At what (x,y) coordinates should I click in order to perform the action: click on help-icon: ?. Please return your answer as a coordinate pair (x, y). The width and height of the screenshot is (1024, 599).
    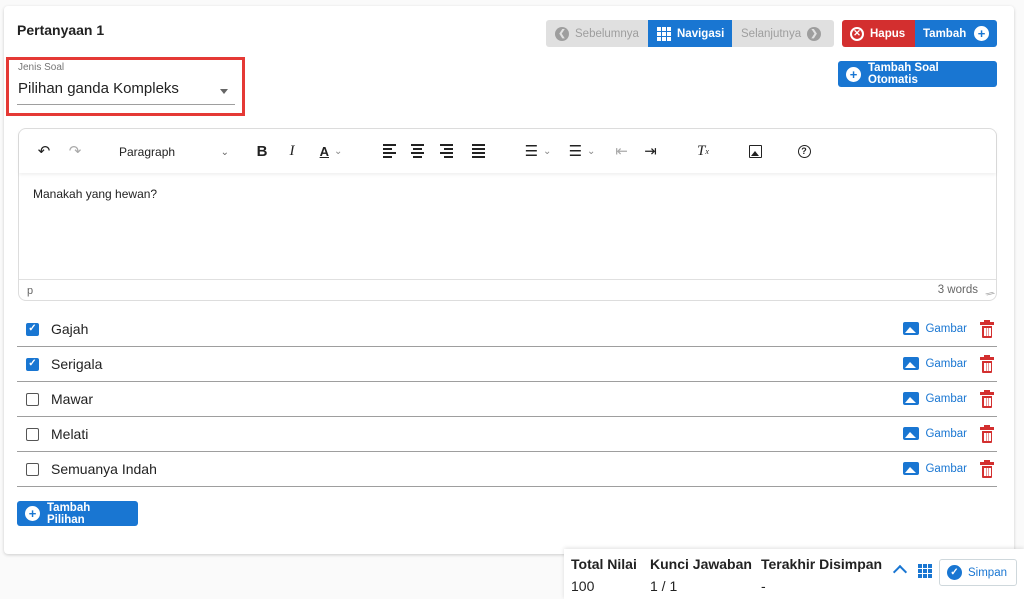
    Looking at the image, I should click on (804, 151).